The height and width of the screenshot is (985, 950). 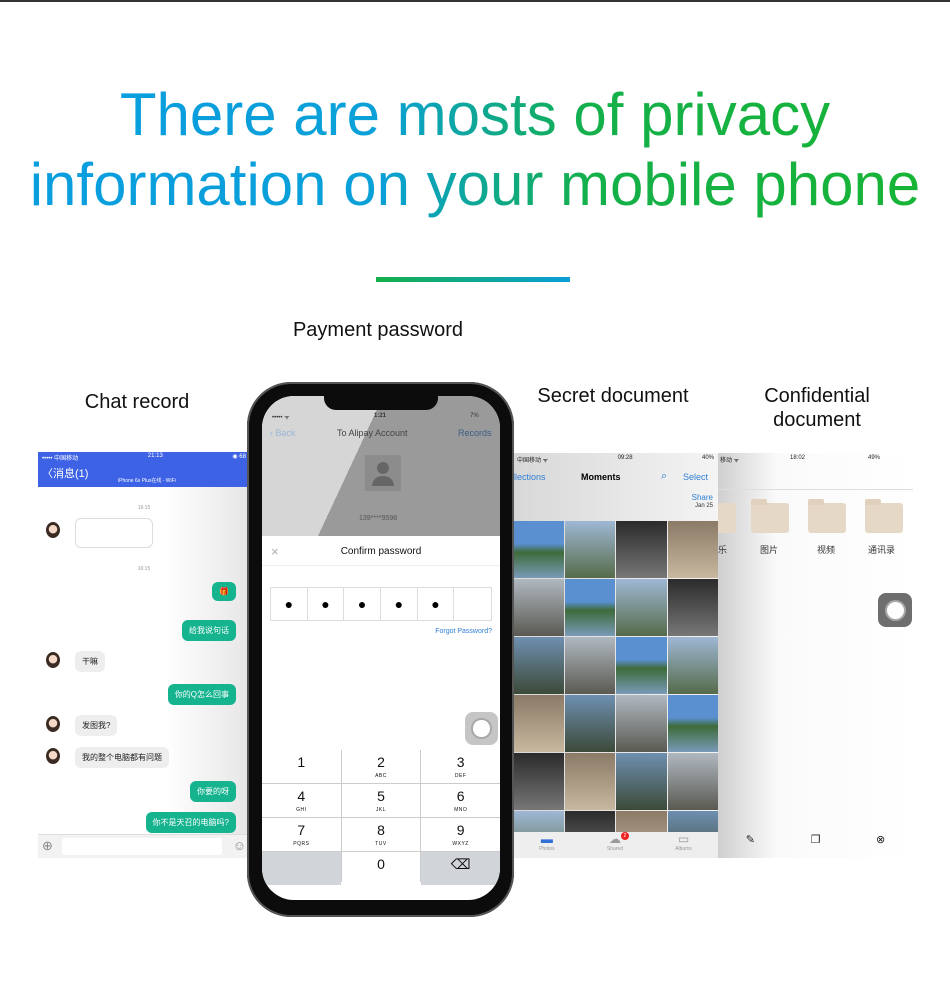 I want to click on key-4: 4 GHI, so click(x=301, y=800).